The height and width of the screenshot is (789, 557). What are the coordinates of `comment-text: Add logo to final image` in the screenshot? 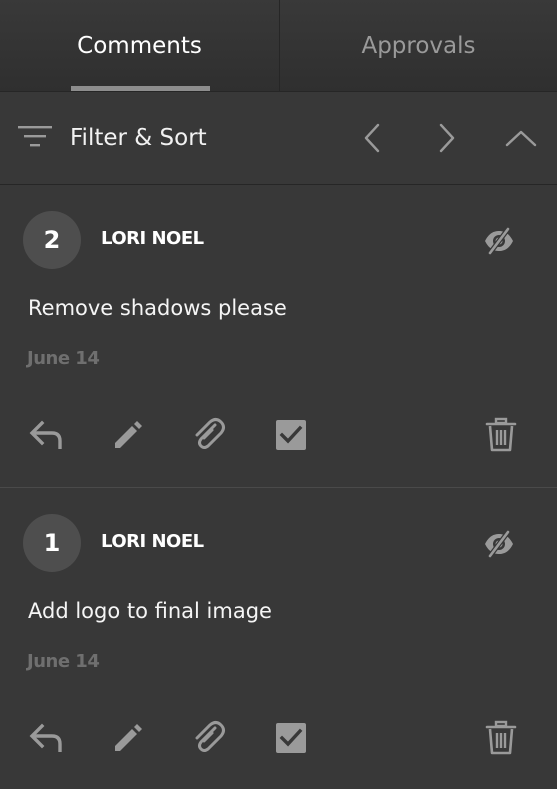 It's located at (150, 611).